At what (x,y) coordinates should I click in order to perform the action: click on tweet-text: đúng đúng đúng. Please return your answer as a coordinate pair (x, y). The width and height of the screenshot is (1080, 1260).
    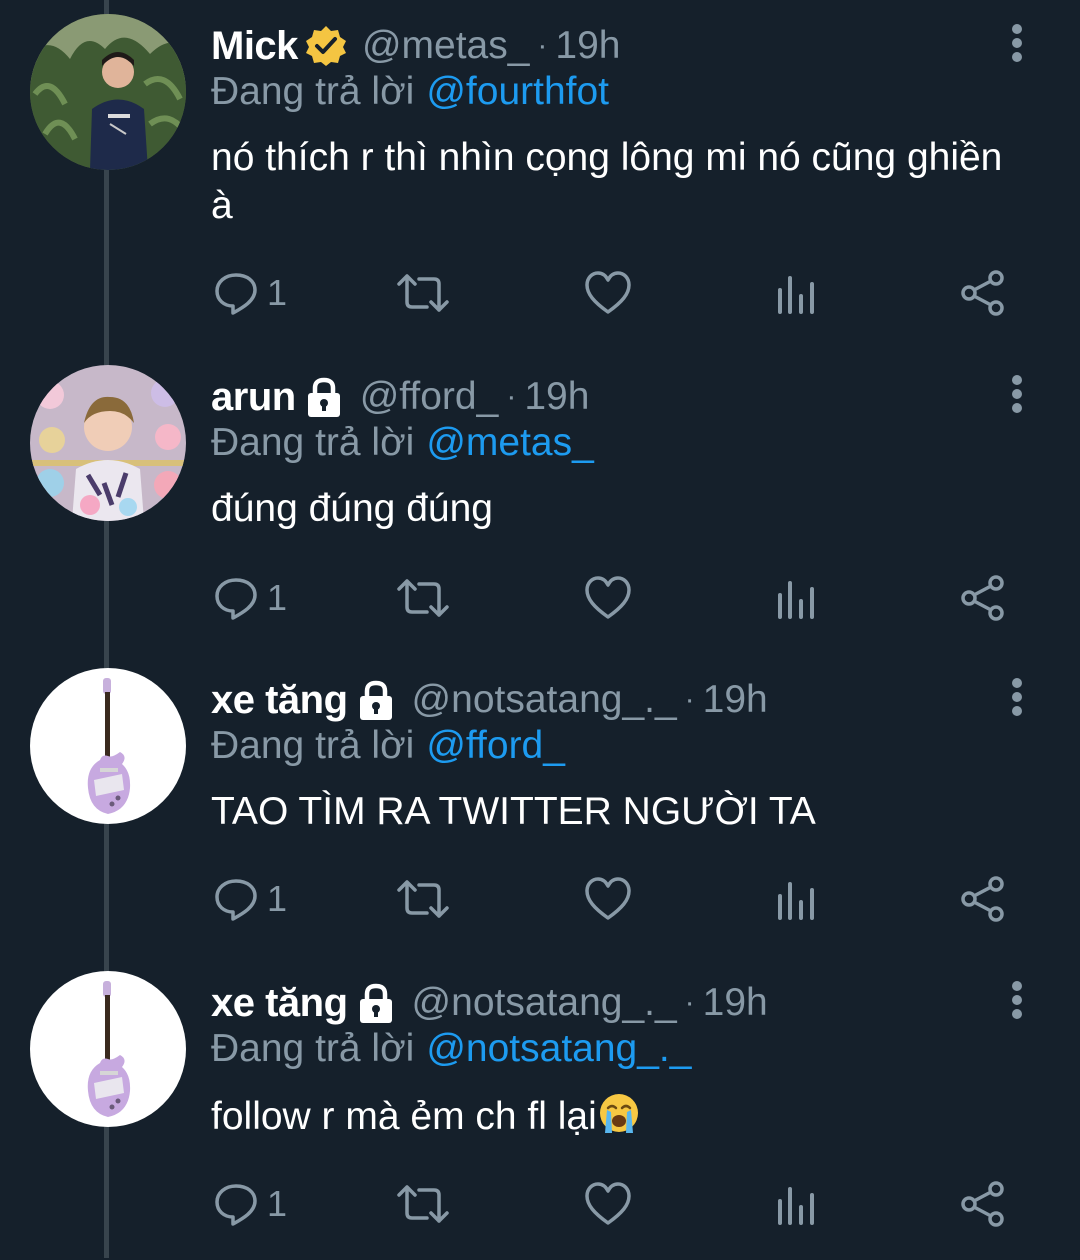
    Looking at the image, I should click on (352, 508).